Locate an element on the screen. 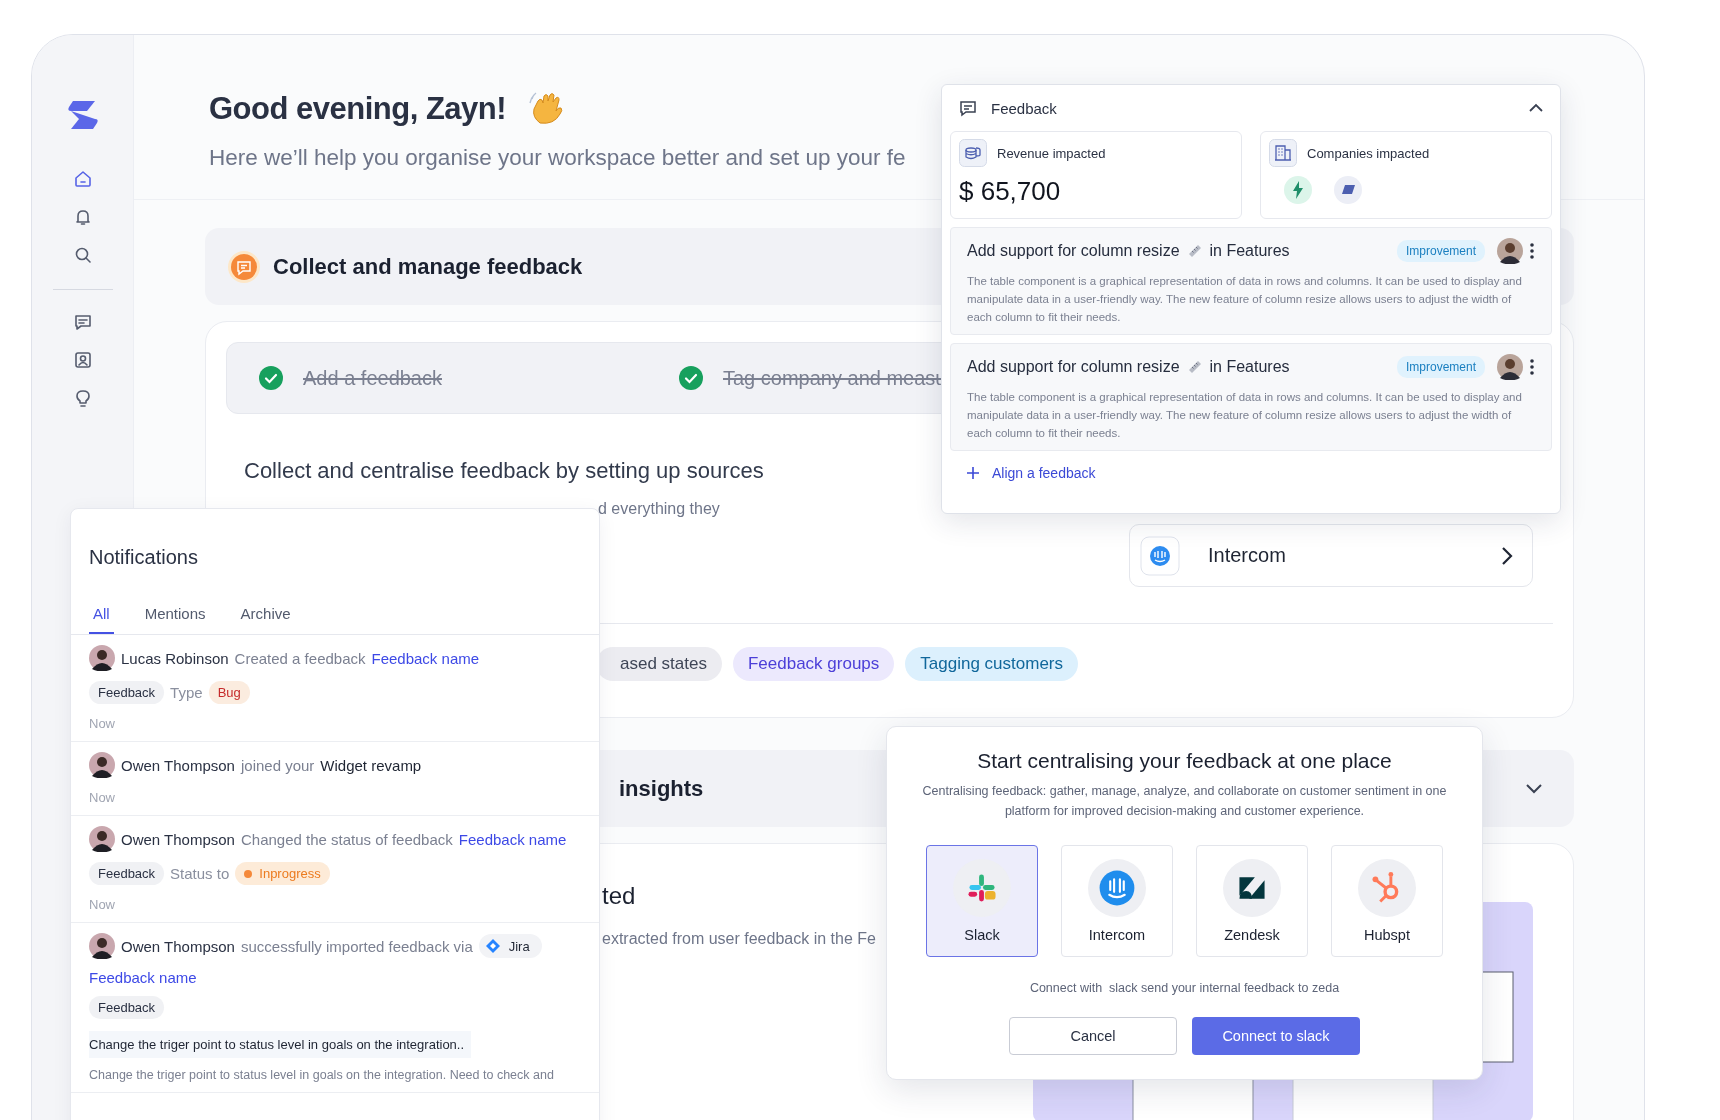 This screenshot has height=1120, width=1720. slack-logo-icon is located at coordinates (982, 888).